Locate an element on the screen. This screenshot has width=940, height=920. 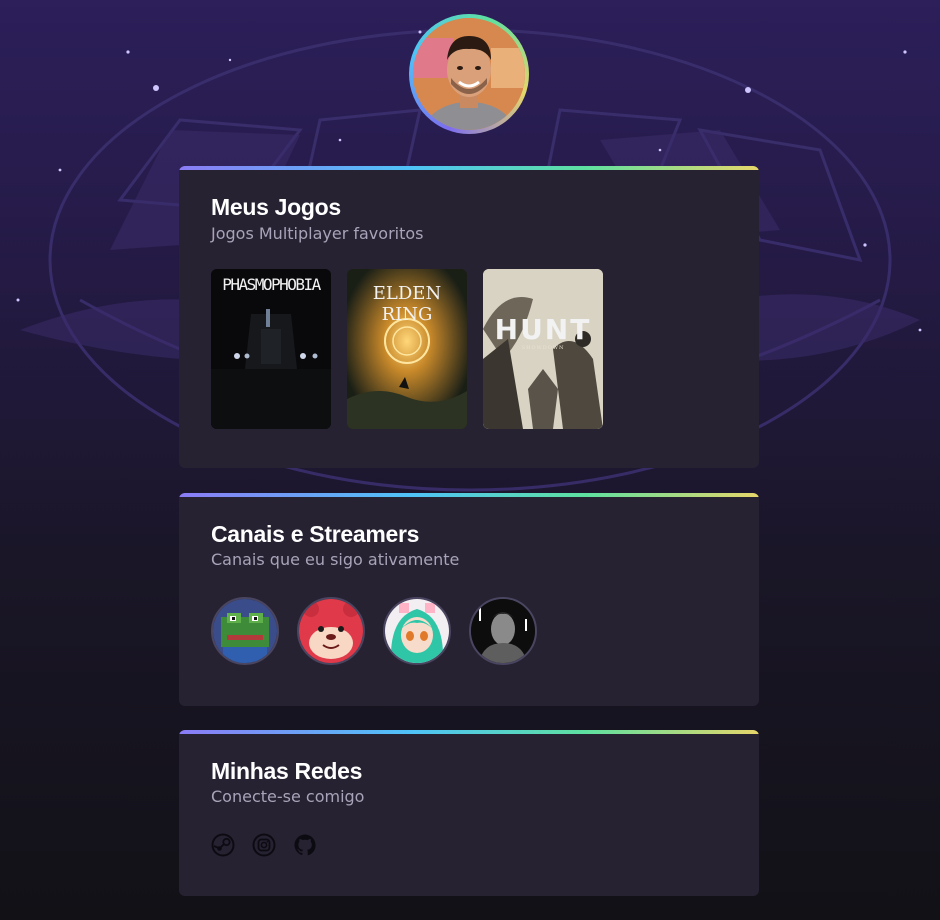
channel-avatar-anime-girl is located at coordinates (417, 631).